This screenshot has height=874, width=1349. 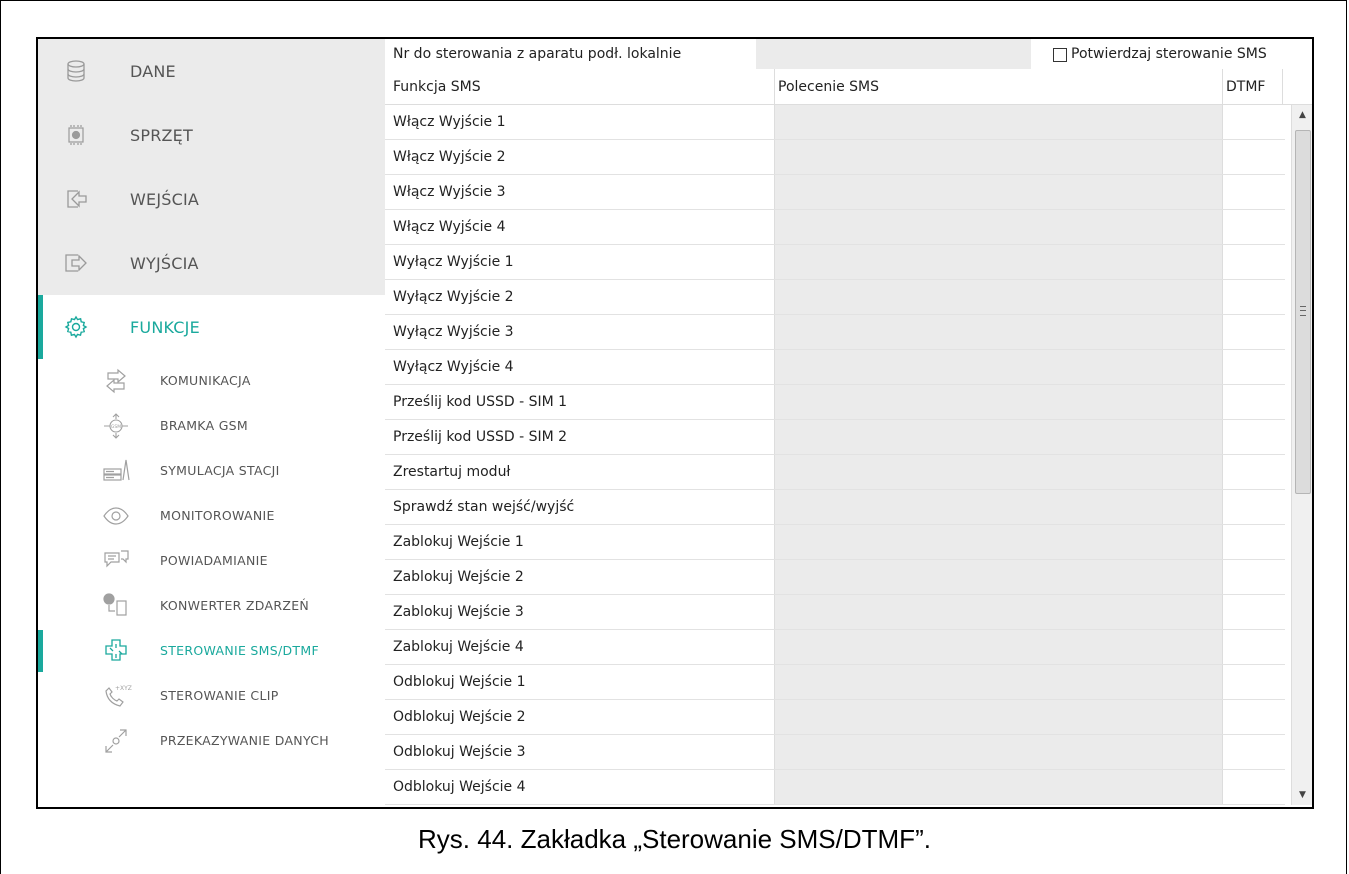 I want to click on svg-text: +XYZ, so click(x=123, y=688).